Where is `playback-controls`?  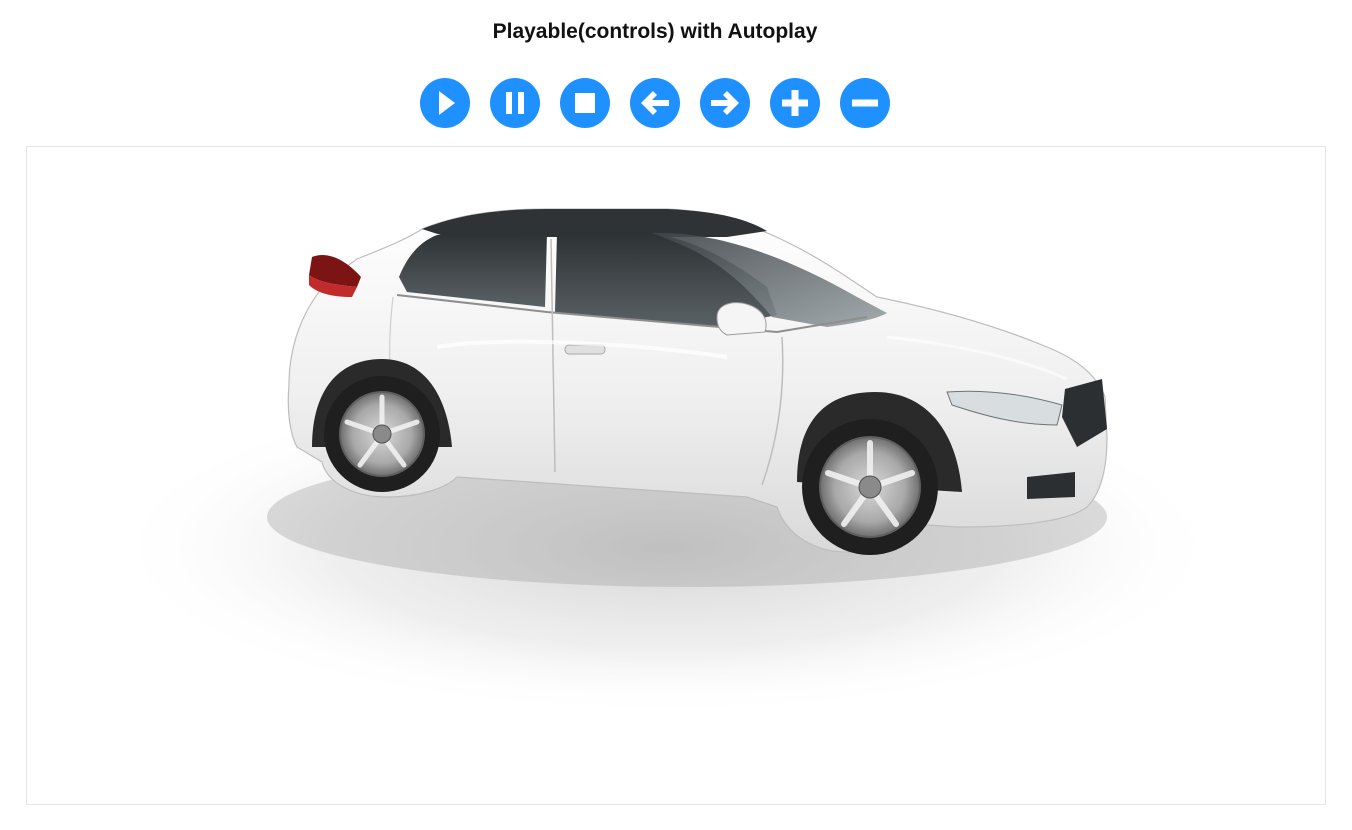 playback-controls is located at coordinates (655, 103).